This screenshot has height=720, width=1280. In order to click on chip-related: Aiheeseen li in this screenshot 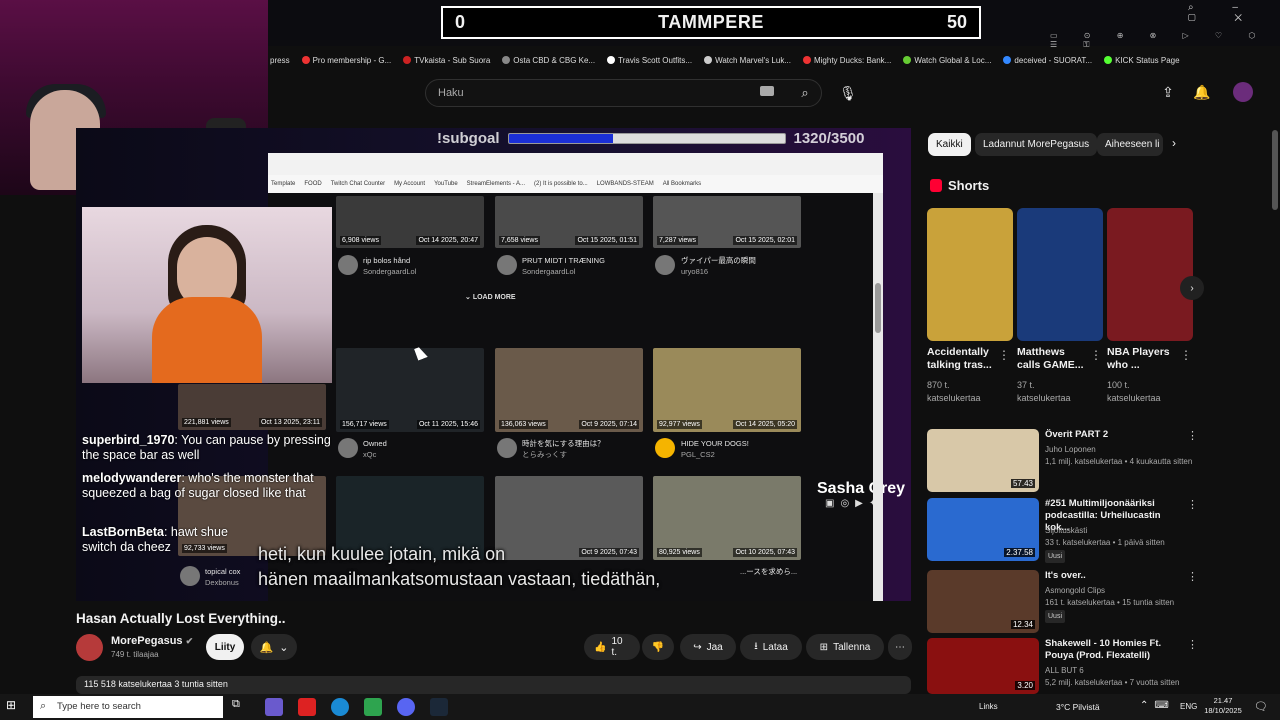, I will do `click(1130, 144)`.